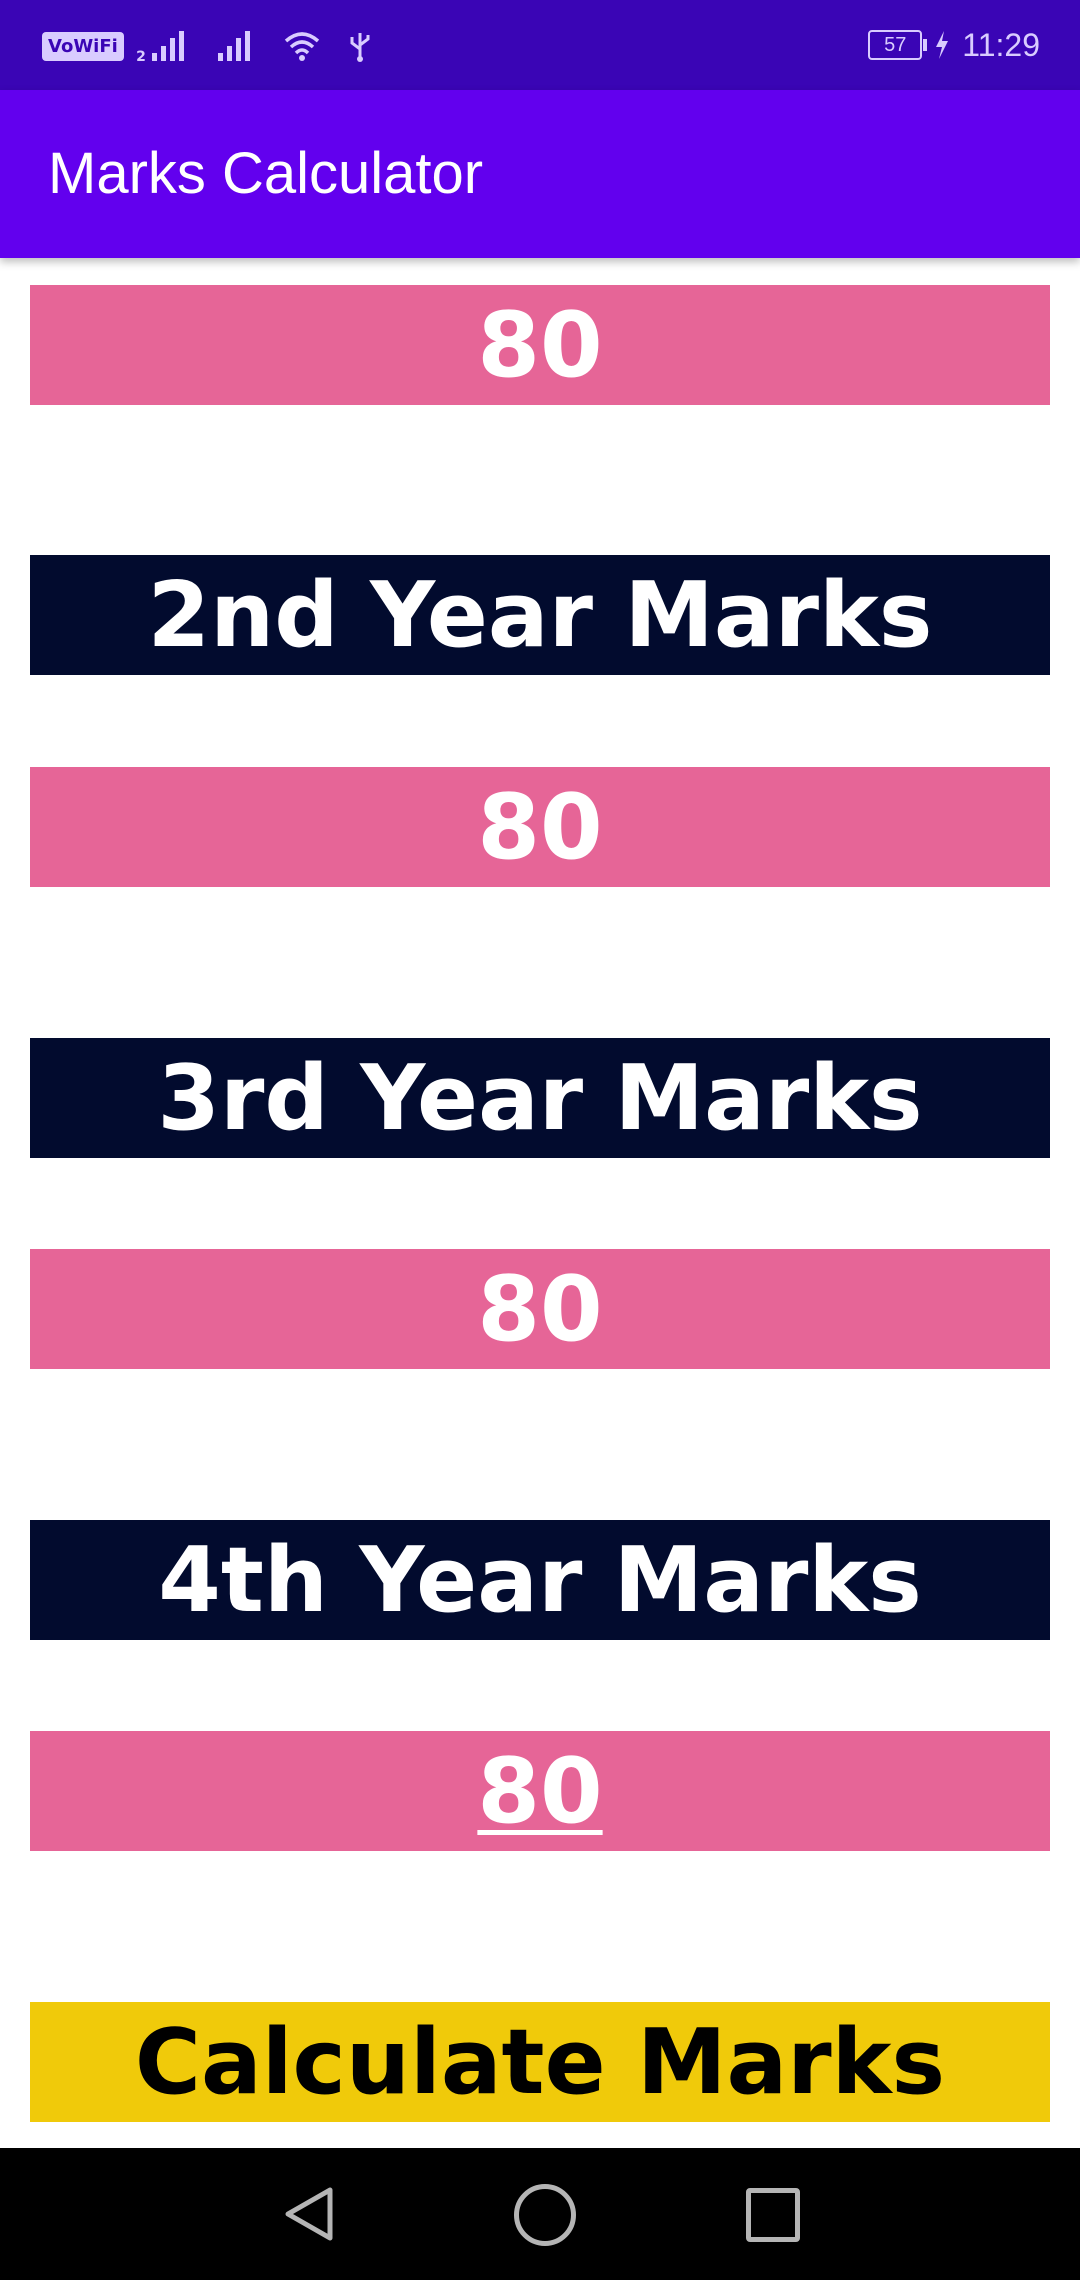 The width and height of the screenshot is (1080, 2280). I want to click on year4-marks-input: 80, so click(540, 1791).